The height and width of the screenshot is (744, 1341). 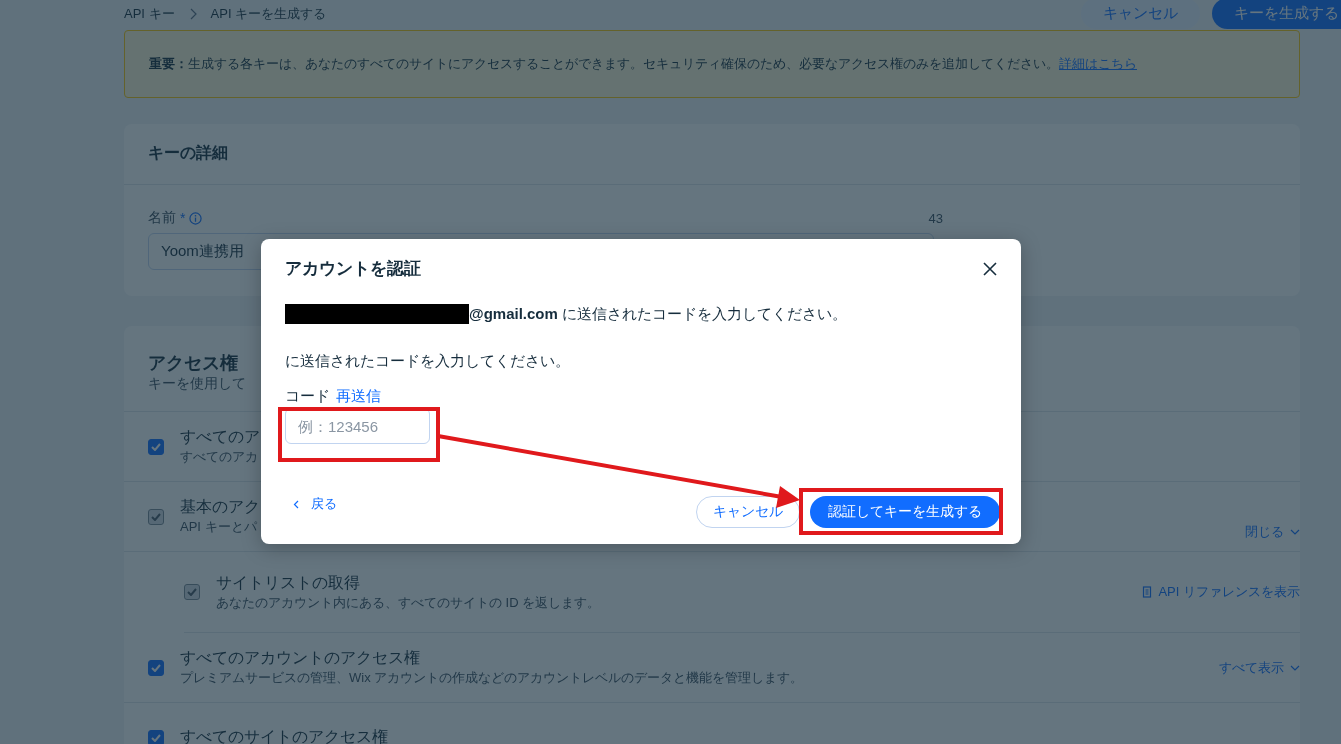 I want to click on notice-text: 重要：生成する各キーは、あなたのすべてのサイトにアクセスすることができます。セキュリティ確保のため、必要なアクセス権のみを追加してください。詳細はこちら, so click(x=643, y=64).